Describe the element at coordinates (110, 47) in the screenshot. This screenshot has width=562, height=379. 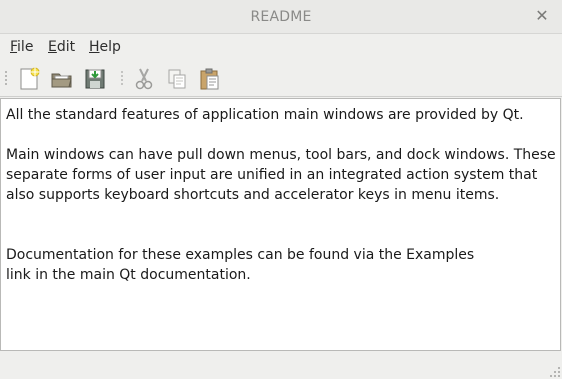
I see `menu-help-label: elp` at that location.